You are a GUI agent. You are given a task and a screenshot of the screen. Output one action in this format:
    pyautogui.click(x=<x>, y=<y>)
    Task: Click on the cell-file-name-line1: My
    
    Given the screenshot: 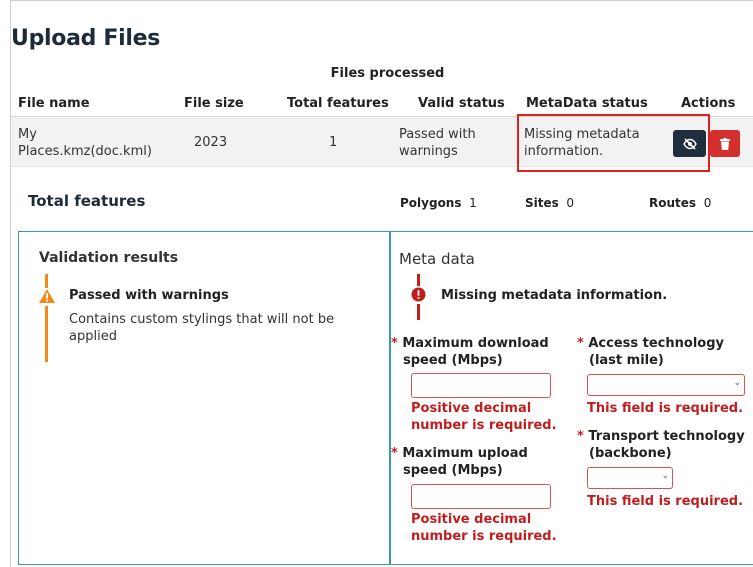 What is the action you would take?
    pyautogui.click(x=27, y=134)
    